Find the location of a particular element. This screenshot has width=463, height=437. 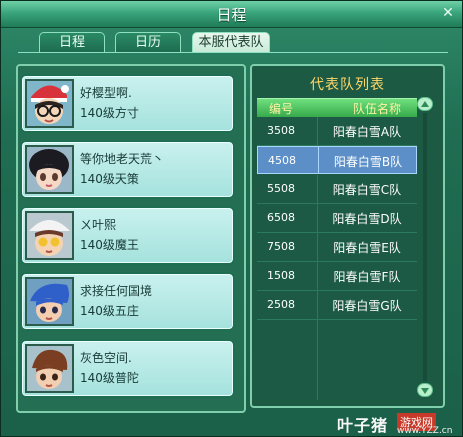

chevron-down-icon is located at coordinates (425, 391).